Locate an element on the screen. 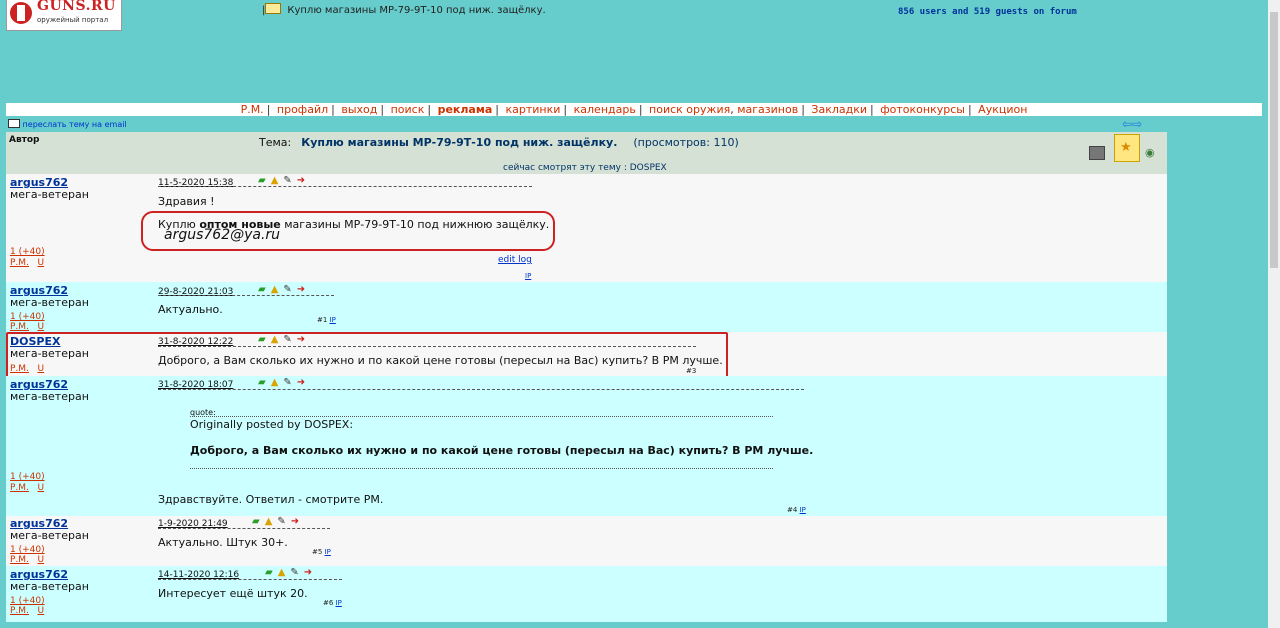 Image resolution: width=1280 pixels, height=628 pixels. envelope-icon is located at coordinates (14, 123).